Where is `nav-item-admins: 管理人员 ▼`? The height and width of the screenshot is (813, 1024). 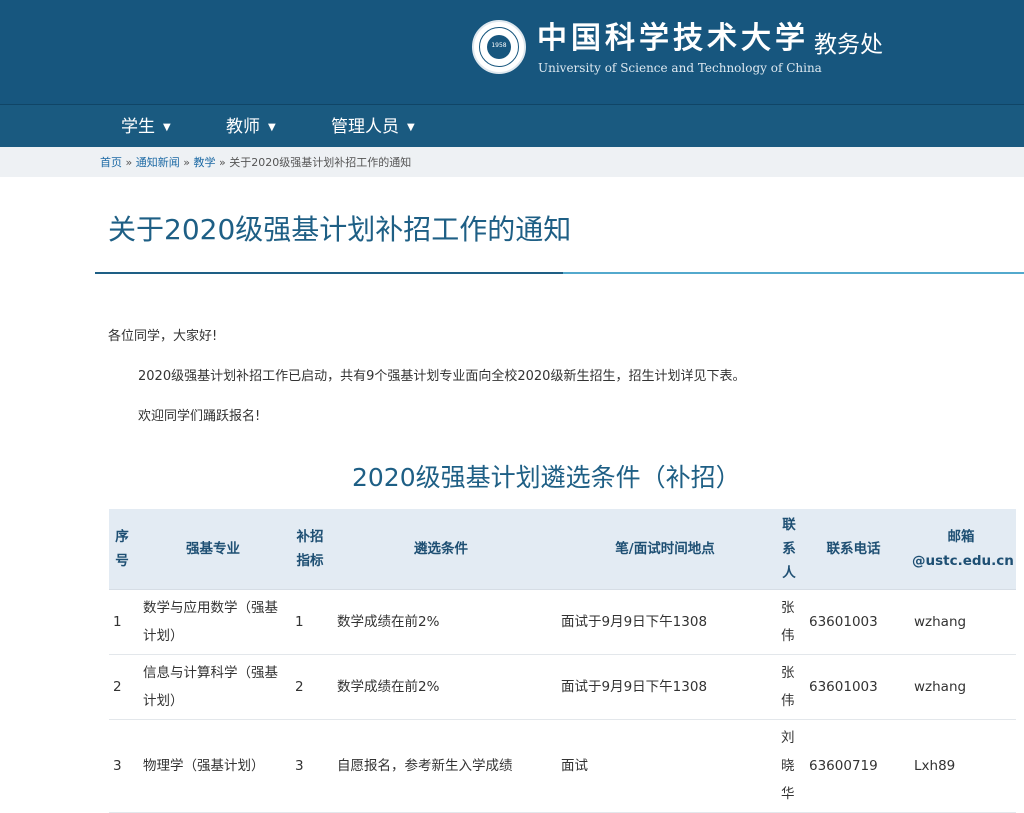
nav-item-admins: 管理人员 ▼ is located at coordinates (373, 126).